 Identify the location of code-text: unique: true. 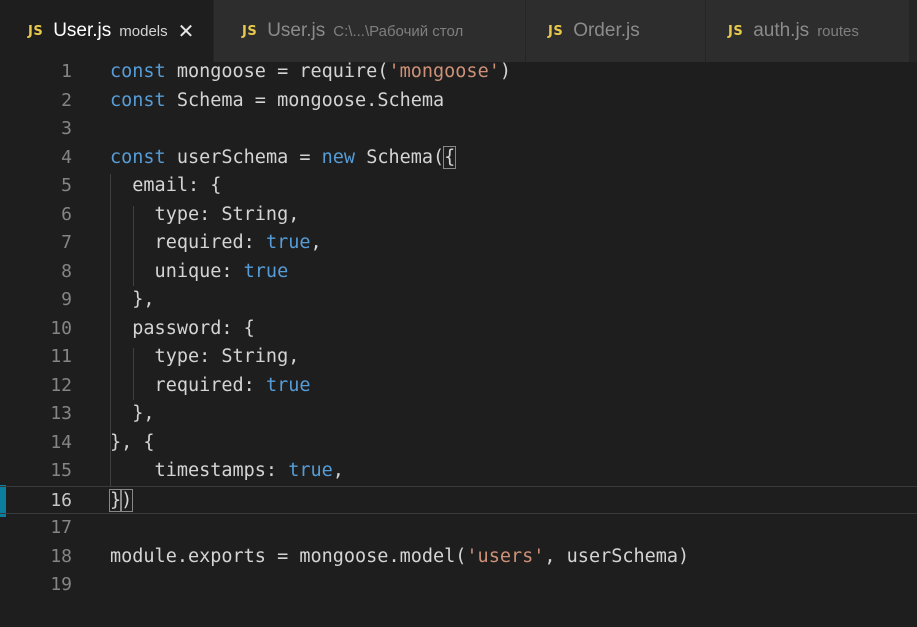
(199, 272).